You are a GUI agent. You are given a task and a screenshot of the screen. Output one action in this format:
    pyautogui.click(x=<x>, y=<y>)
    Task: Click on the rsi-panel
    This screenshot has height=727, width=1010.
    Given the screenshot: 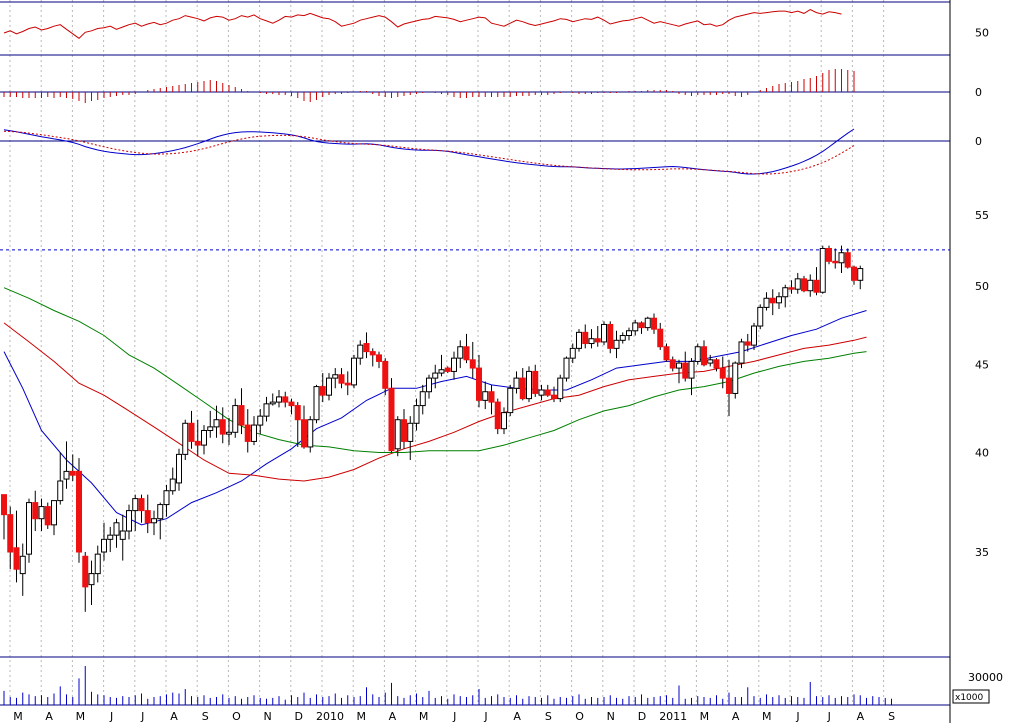 What is the action you would take?
    pyautogui.click(x=422, y=24)
    